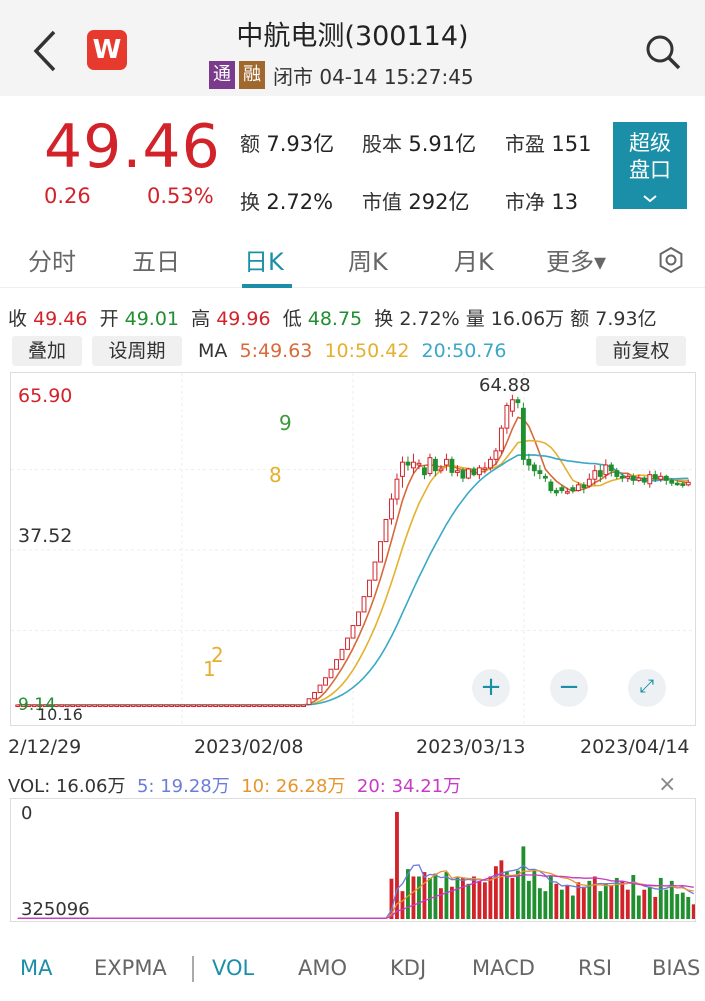  What do you see at coordinates (635, 747) in the screenshot?
I see `date-label-3: 2023/04/14` at bounding box center [635, 747].